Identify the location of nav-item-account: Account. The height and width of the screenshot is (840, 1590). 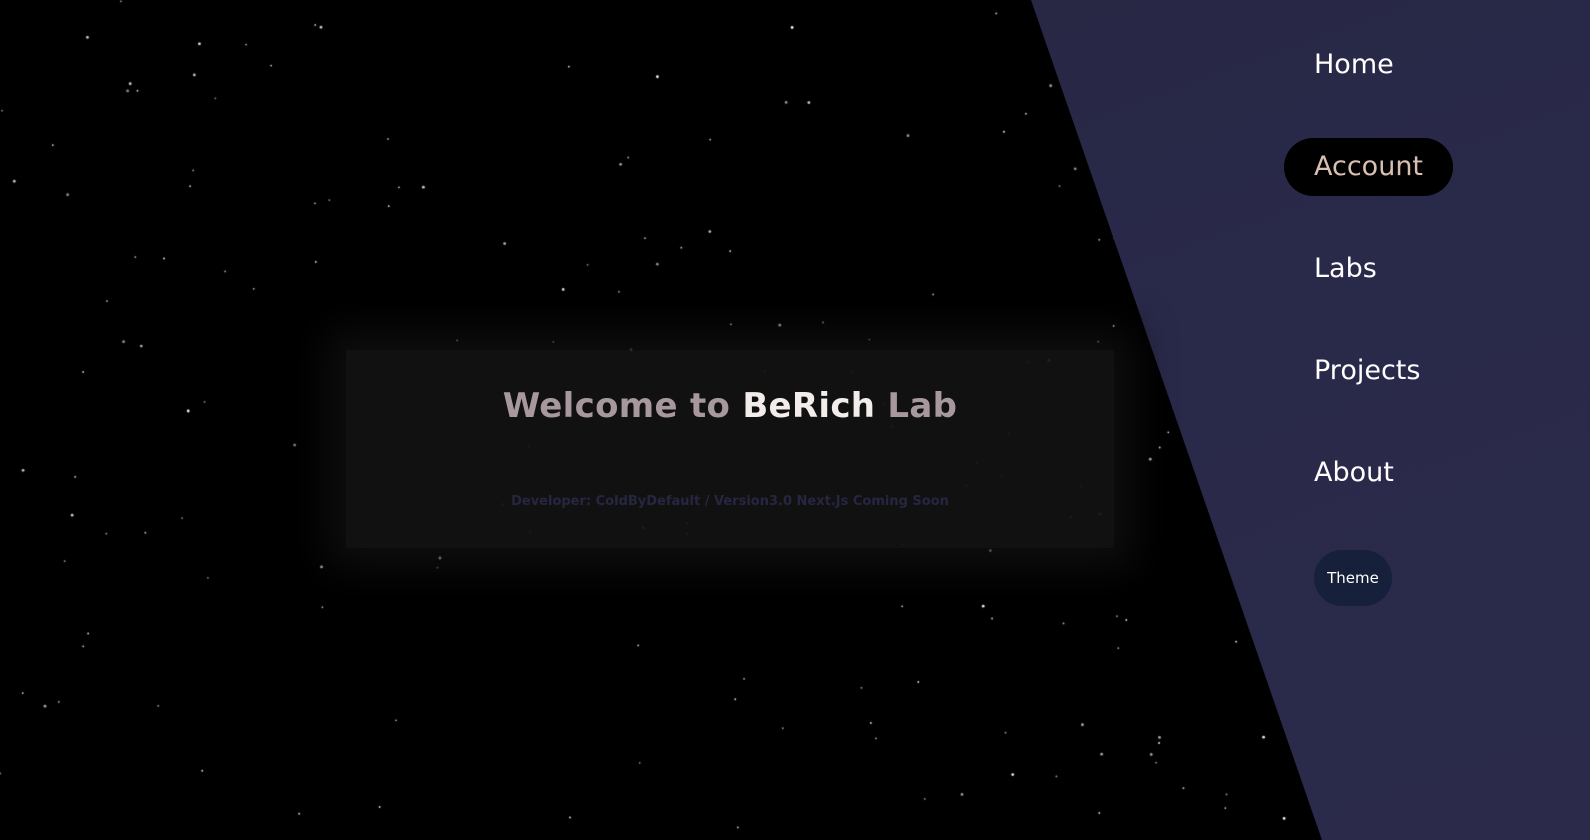
(1369, 167).